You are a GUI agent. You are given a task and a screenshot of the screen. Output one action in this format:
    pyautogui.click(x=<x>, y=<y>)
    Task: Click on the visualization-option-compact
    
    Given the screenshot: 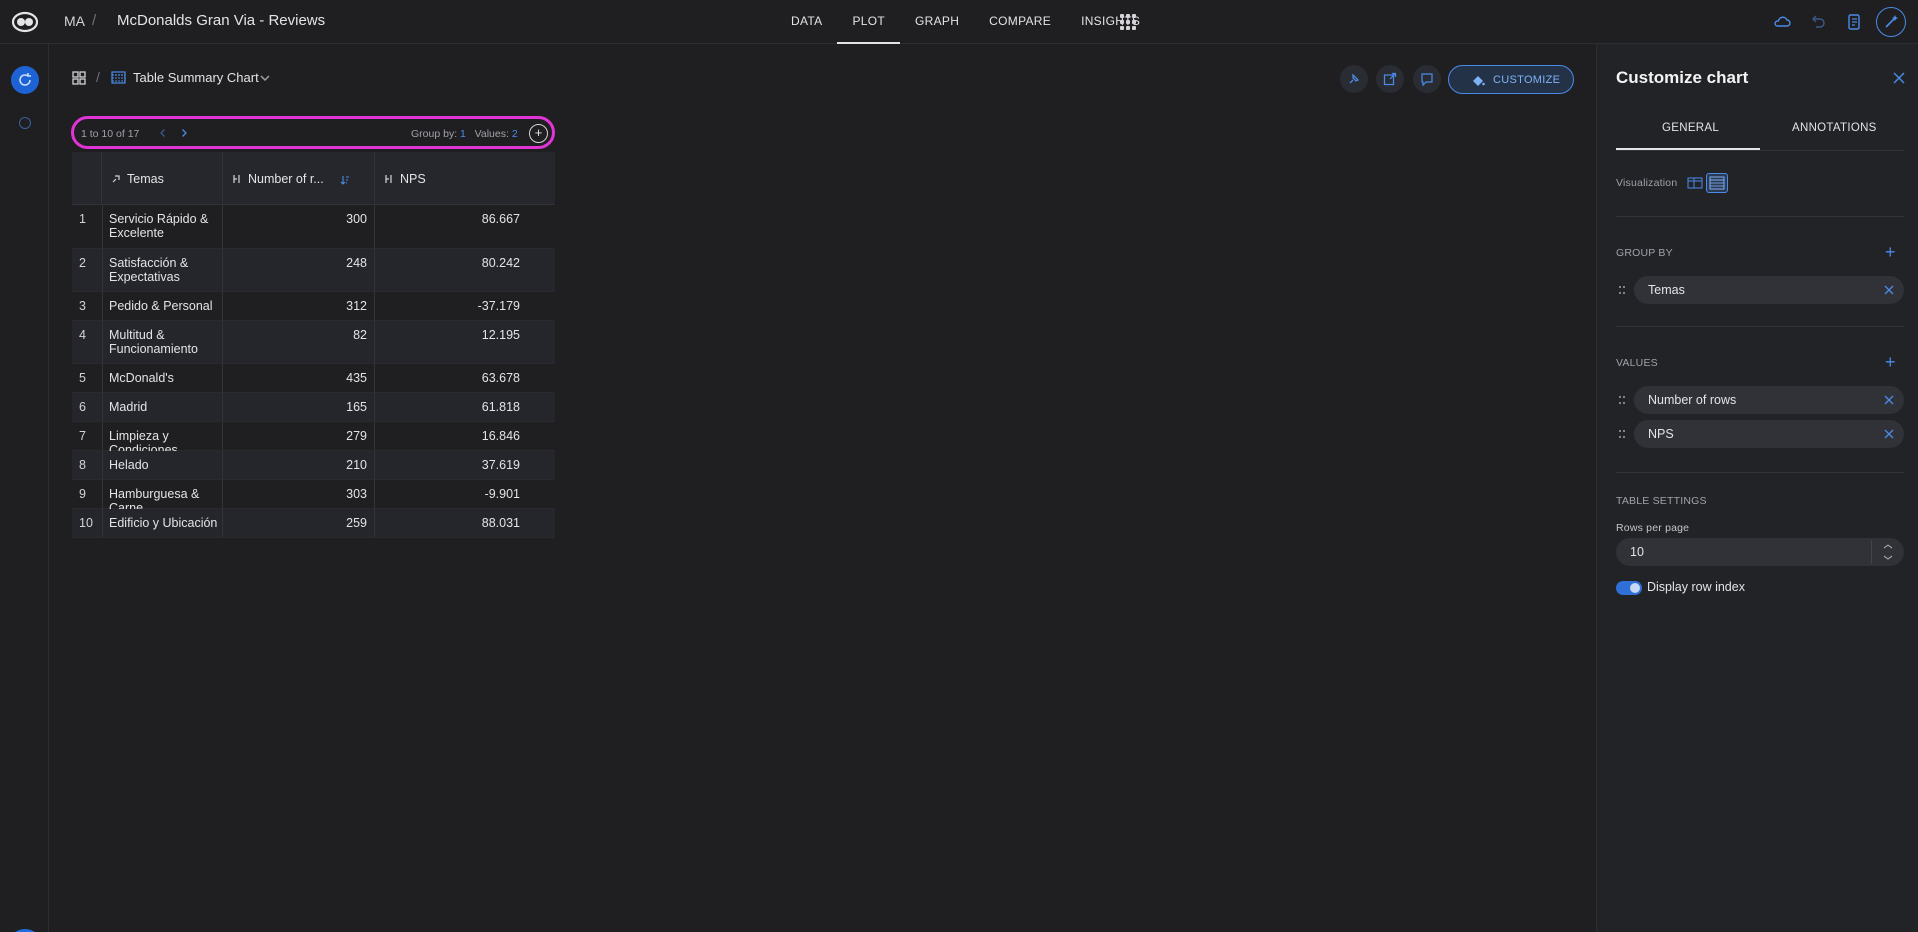 What is the action you would take?
    pyautogui.click(x=1695, y=183)
    